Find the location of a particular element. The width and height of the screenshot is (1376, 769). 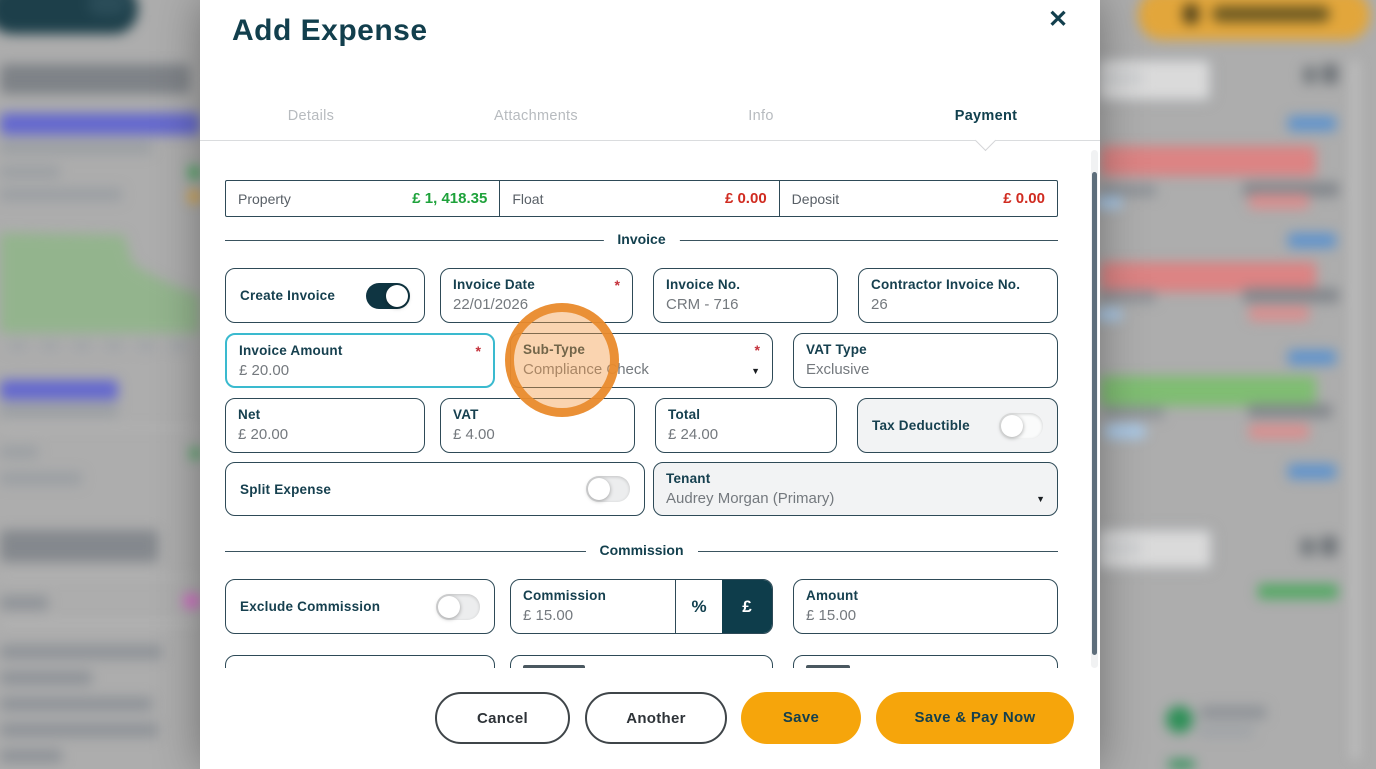

tax-deductible-field: Tax Deductible is located at coordinates (957, 425).